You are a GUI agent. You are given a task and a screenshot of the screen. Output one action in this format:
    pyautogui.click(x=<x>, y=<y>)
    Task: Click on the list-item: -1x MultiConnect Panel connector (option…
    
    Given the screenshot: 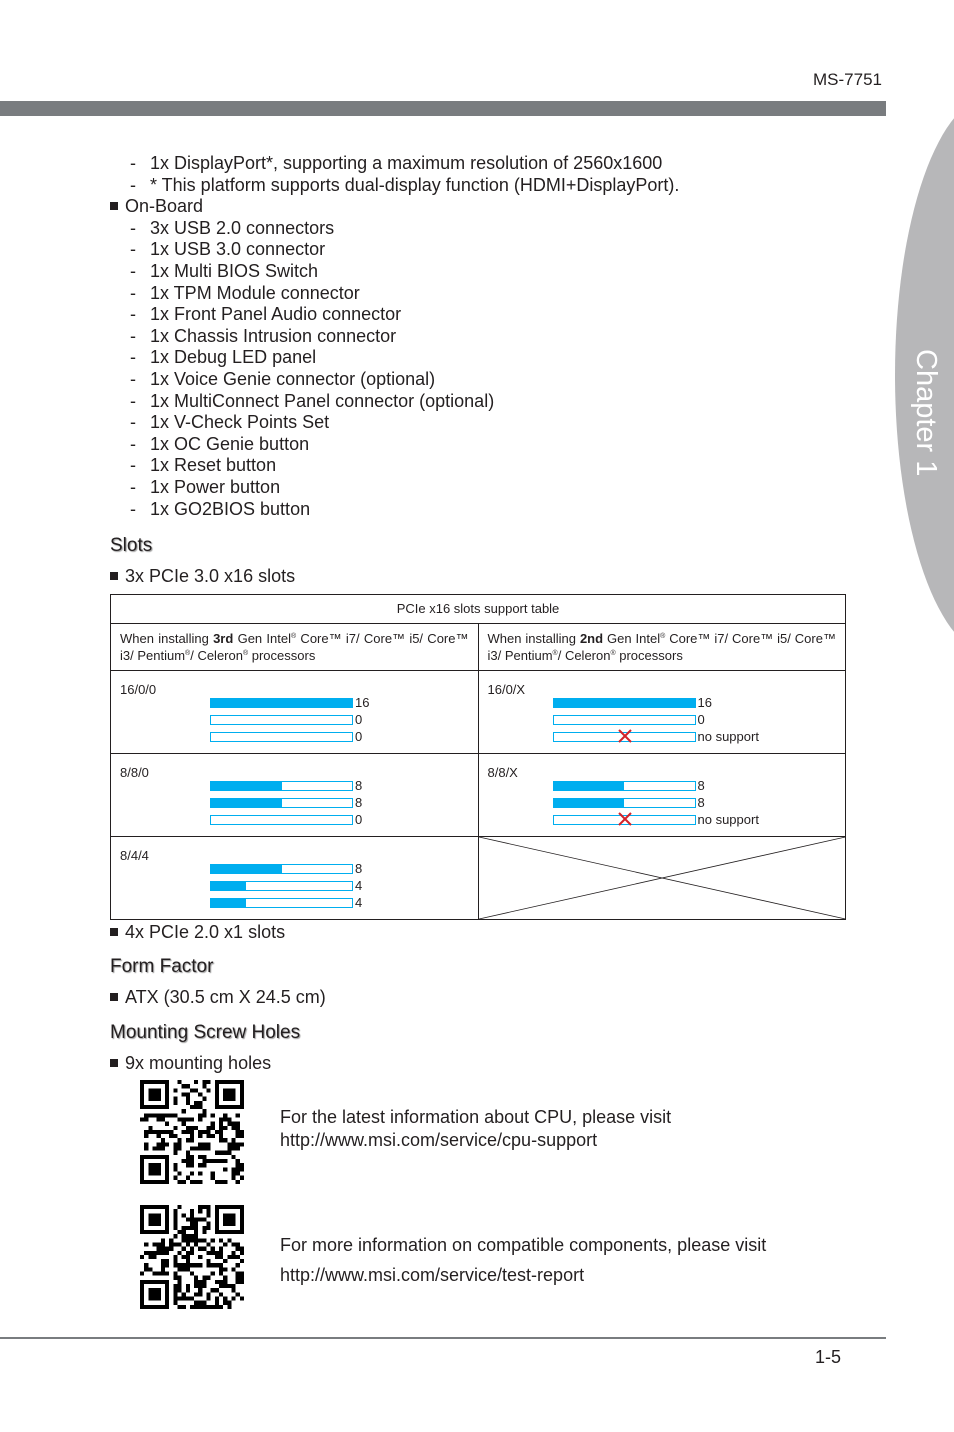 What is the action you would take?
    pyautogui.click(x=312, y=400)
    